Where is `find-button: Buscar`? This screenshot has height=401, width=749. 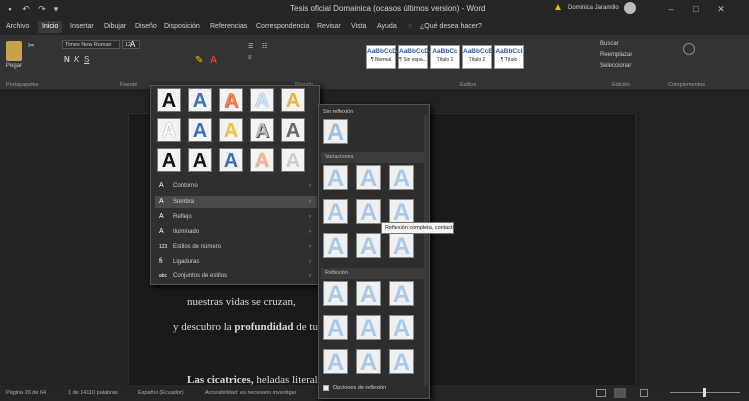 find-button: Buscar is located at coordinates (609, 44).